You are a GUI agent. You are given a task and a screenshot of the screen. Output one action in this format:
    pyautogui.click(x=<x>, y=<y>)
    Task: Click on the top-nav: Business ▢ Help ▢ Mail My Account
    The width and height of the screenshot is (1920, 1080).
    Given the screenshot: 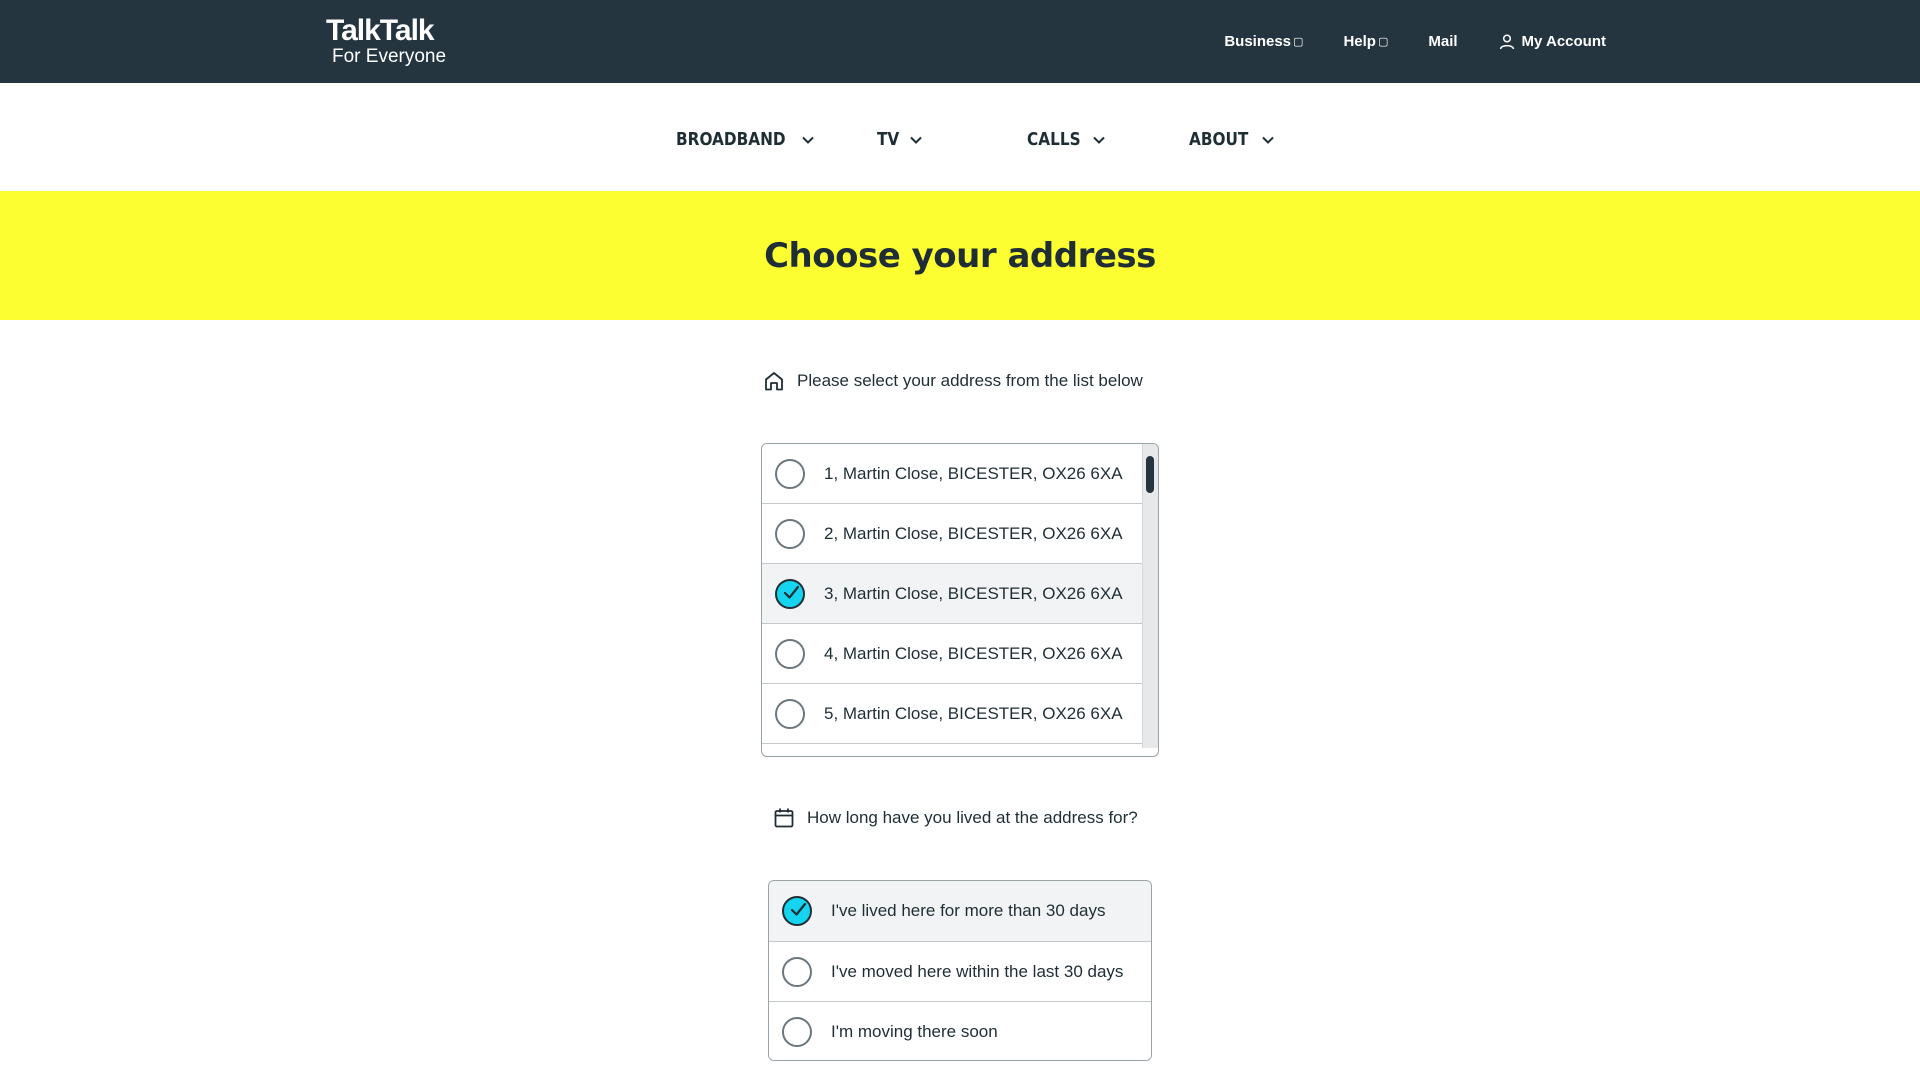 What is the action you would take?
    pyautogui.click(x=1415, y=41)
    